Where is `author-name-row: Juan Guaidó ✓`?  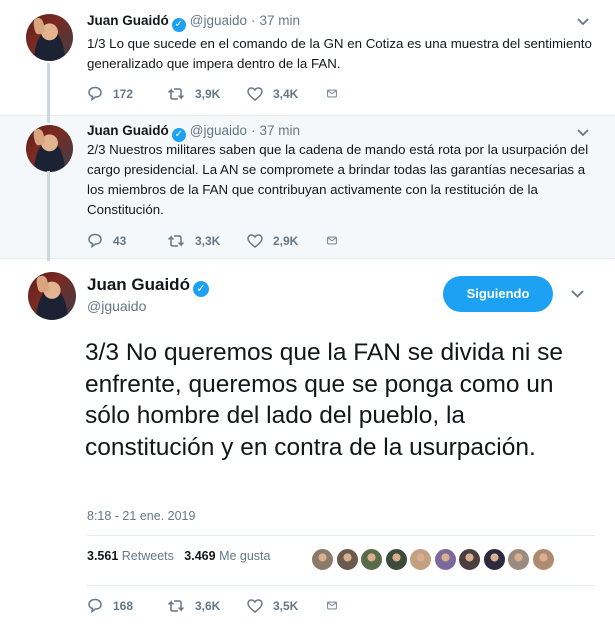
author-name-row: Juan Guaidó ✓ is located at coordinates (148, 286).